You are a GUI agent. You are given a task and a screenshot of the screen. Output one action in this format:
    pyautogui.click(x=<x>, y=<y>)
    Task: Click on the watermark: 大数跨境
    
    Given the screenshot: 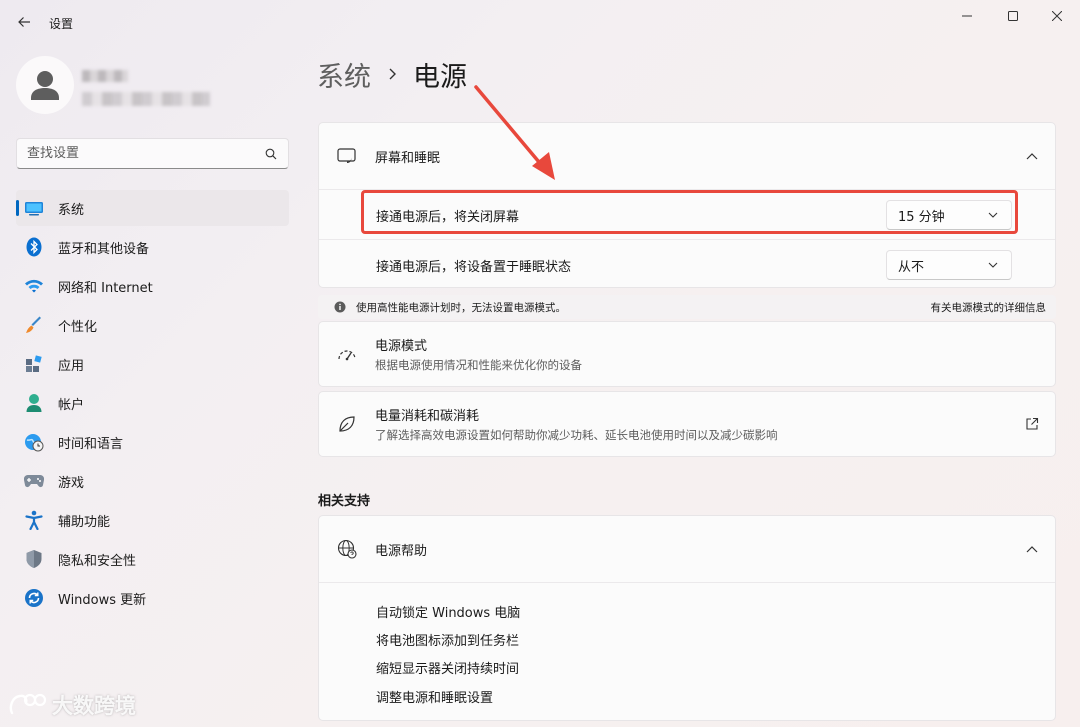 What is the action you would take?
    pyautogui.click(x=72, y=705)
    